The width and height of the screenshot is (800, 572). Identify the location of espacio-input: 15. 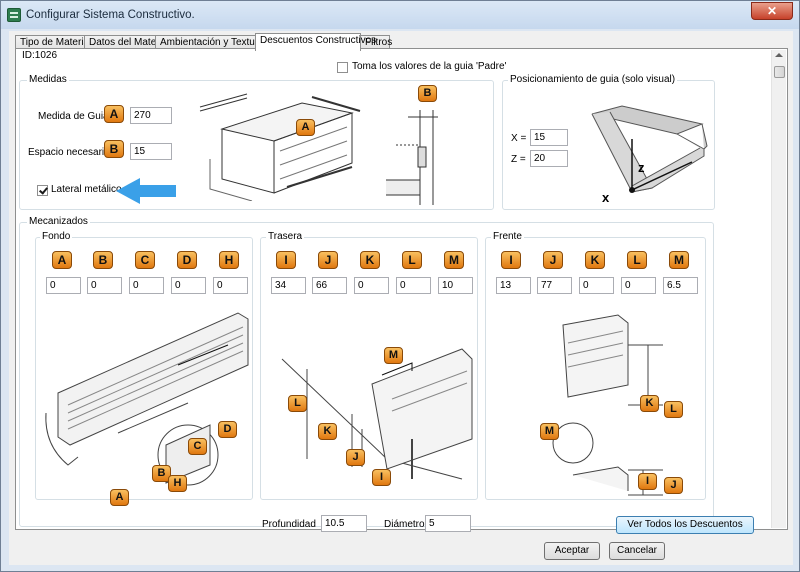
(151, 151).